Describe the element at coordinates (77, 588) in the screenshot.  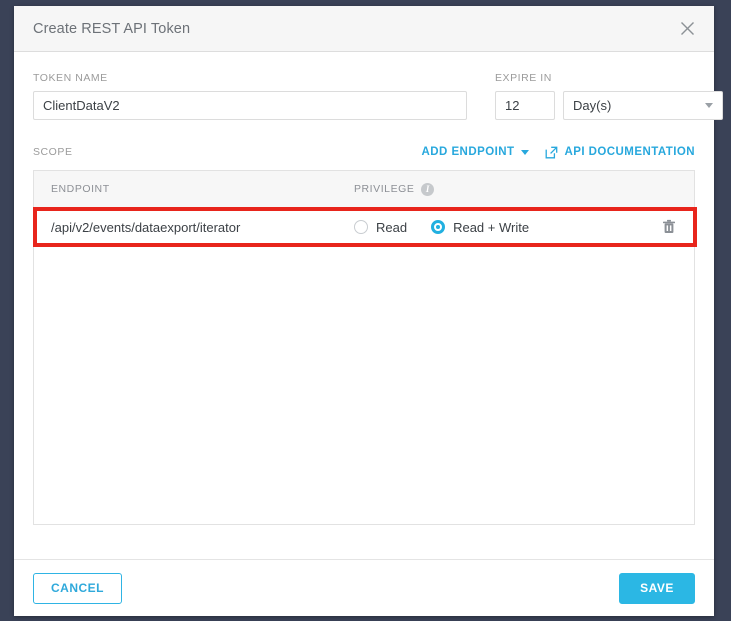
I see `cancel-button: CANCEL` at that location.